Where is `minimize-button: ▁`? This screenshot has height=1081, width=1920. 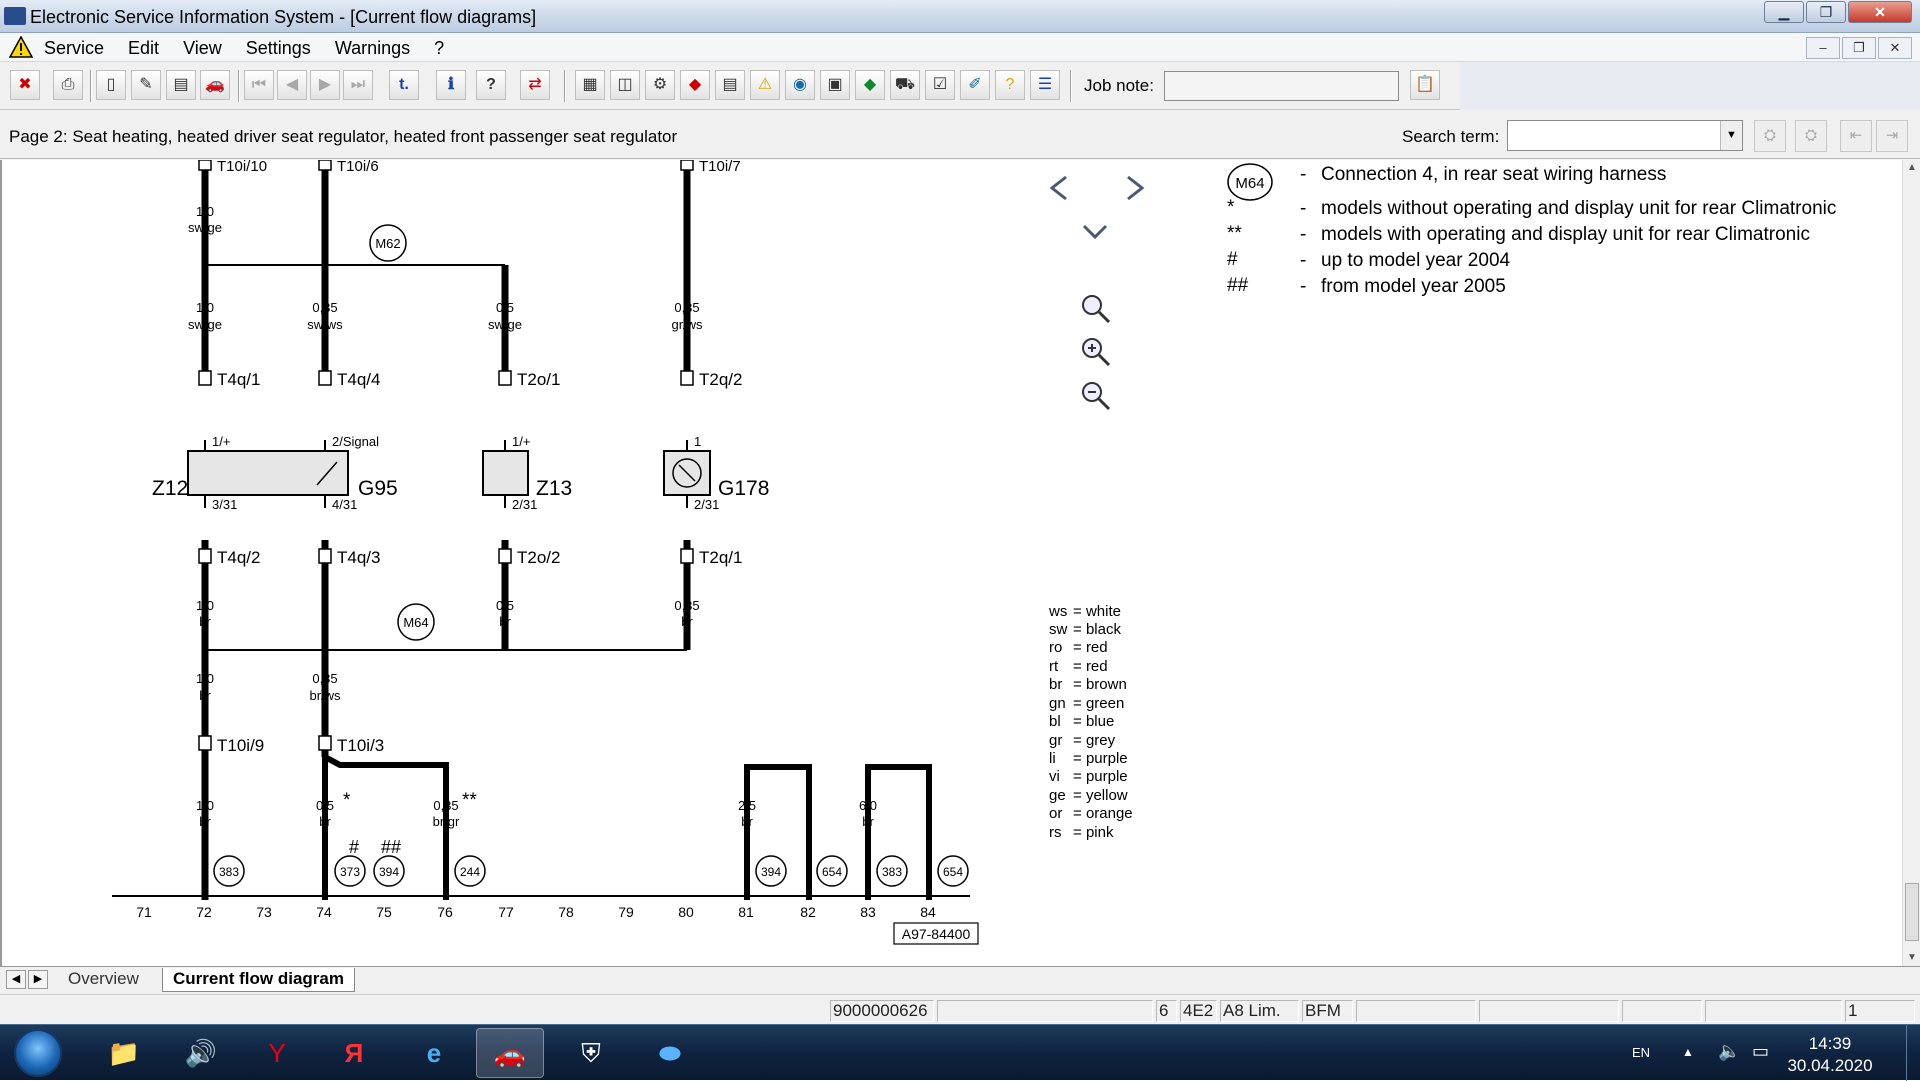 minimize-button: ▁ is located at coordinates (1784, 12).